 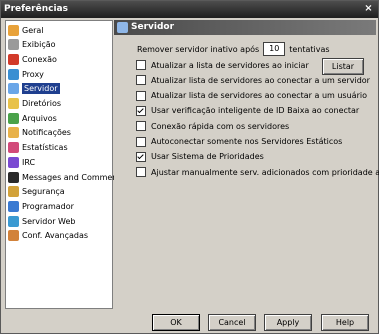 What do you see at coordinates (59, 74) in the screenshot?
I see `sidebar-item-proxy: Proxy` at bounding box center [59, 74].